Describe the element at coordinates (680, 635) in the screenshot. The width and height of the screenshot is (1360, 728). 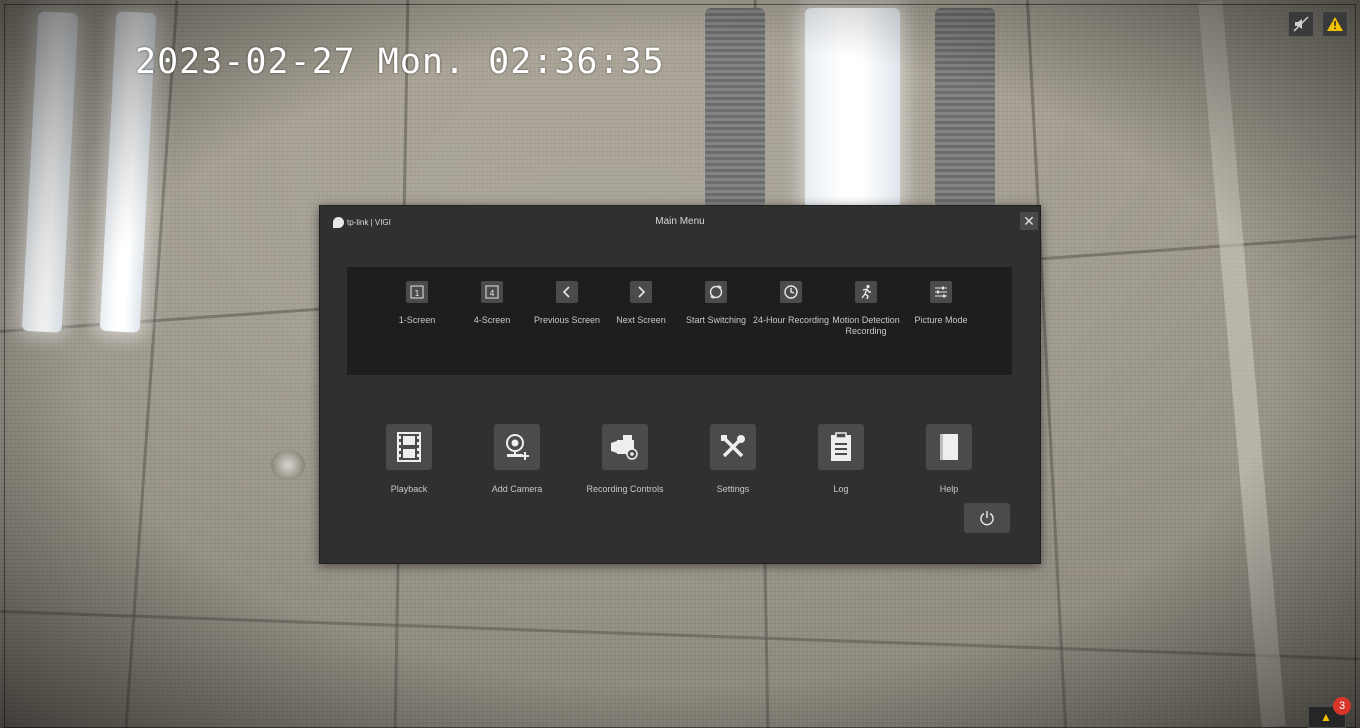
I see `tile-seam` at that location.